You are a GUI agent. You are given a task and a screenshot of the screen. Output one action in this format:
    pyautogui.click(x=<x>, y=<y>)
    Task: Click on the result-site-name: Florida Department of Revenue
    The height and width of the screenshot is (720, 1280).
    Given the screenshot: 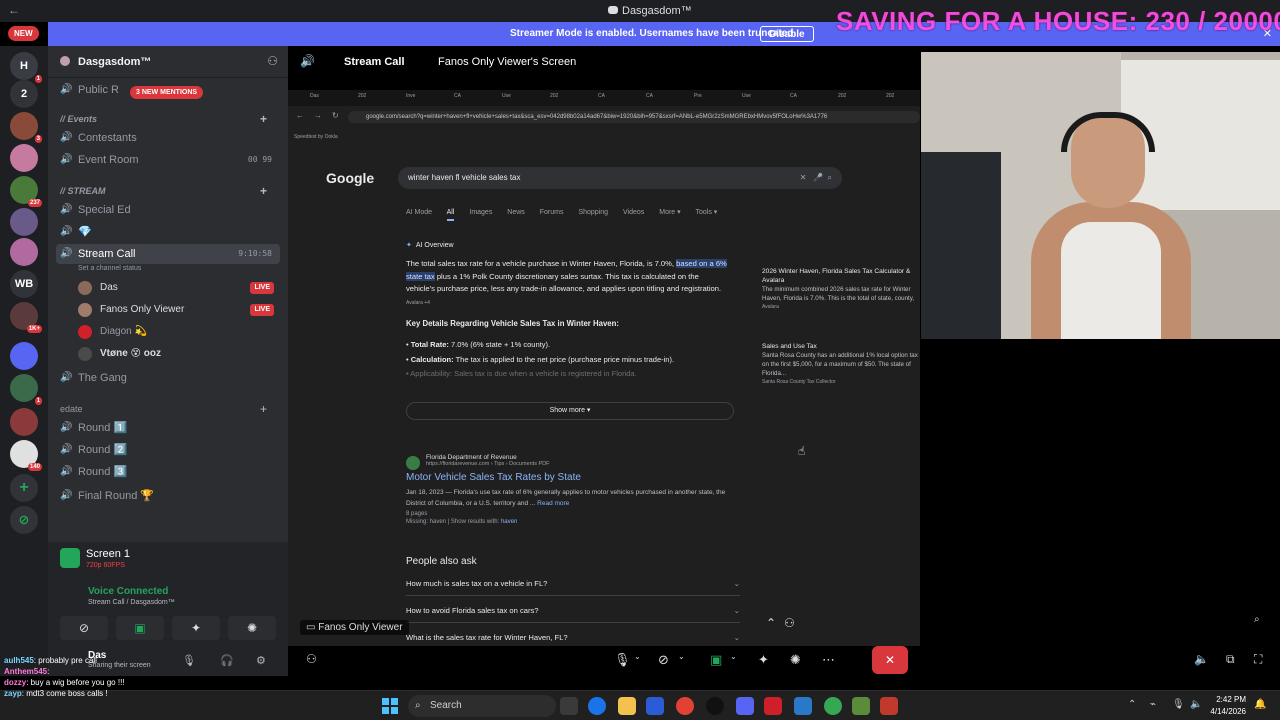 What is the action you would take?
    pyautogui.click(x=576, y=457)
    